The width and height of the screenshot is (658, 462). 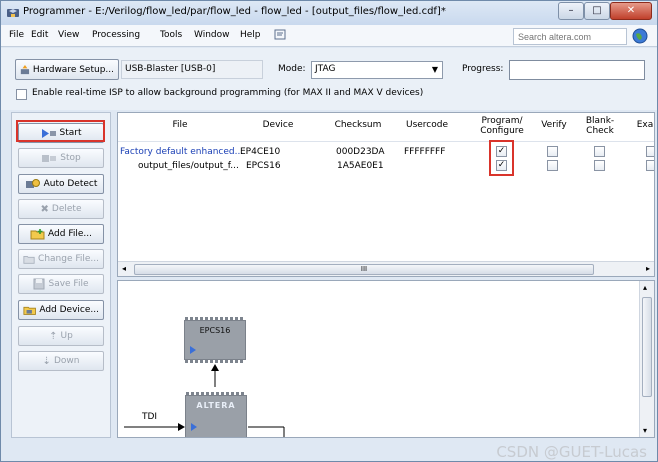 I want to click on altera-logo-label: ALTERA, so click(x=216, y=405).